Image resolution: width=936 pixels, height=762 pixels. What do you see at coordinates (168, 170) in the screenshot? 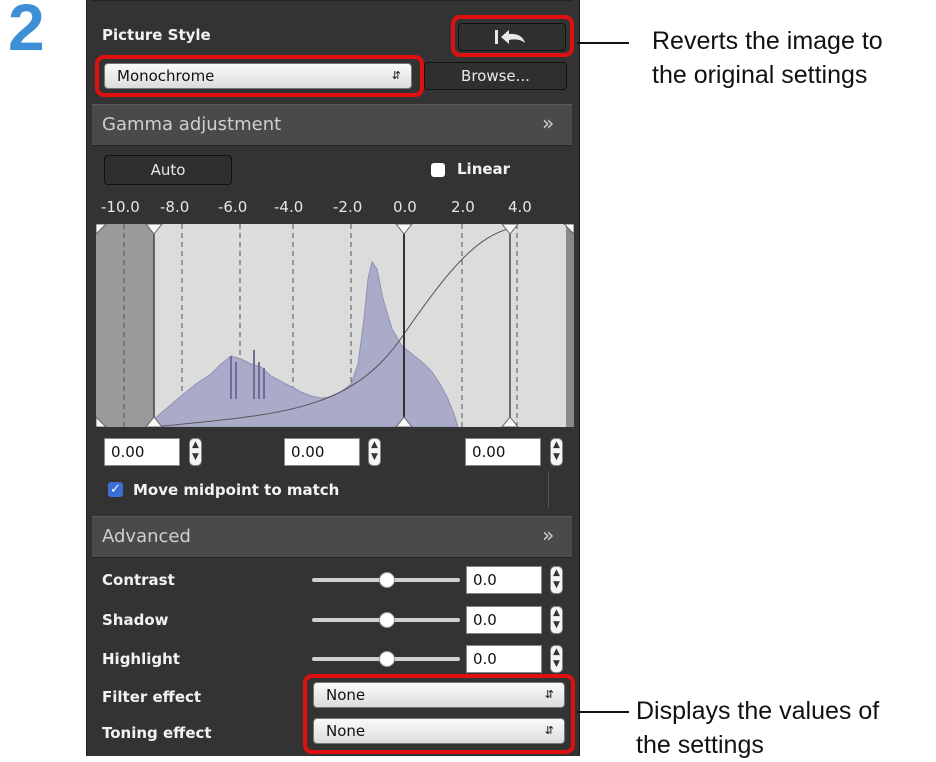
I see `auto-button: Auto` at bounding box center [168, 170].